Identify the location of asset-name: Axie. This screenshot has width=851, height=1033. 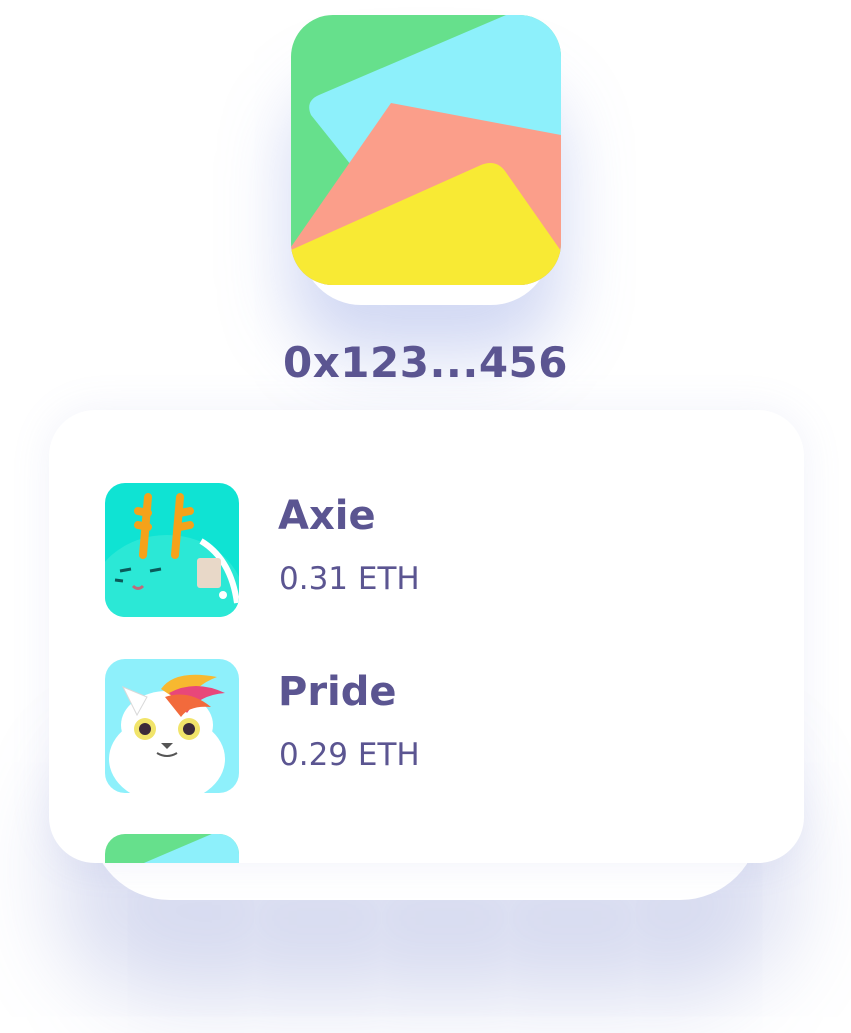
(327, 516).